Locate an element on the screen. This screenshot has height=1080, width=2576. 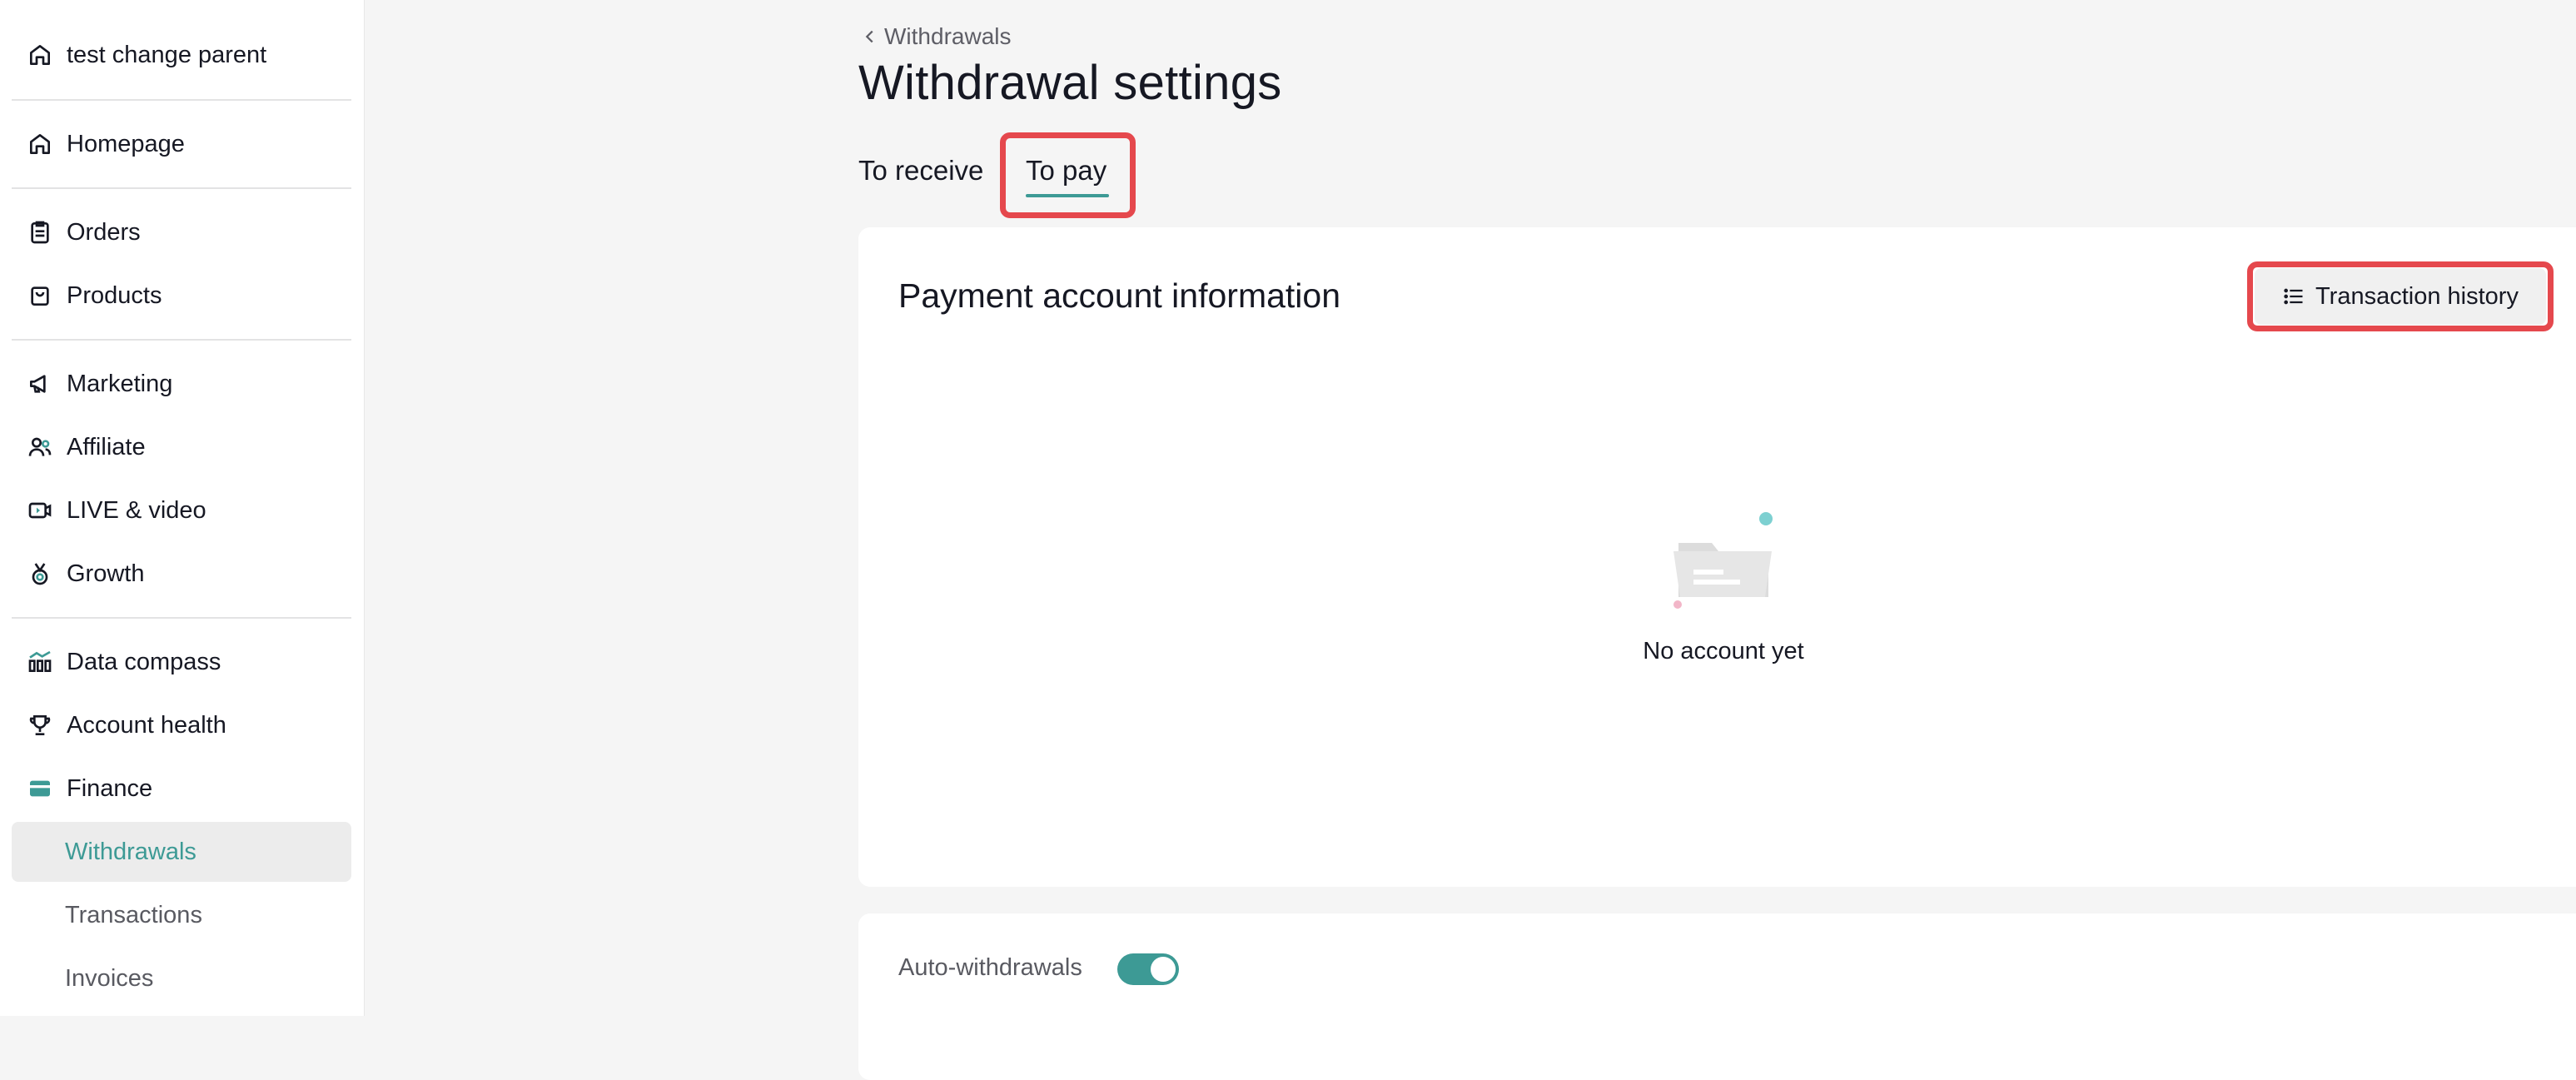
sidebar-item-label: Marketing is located at coordinates (120, 383).